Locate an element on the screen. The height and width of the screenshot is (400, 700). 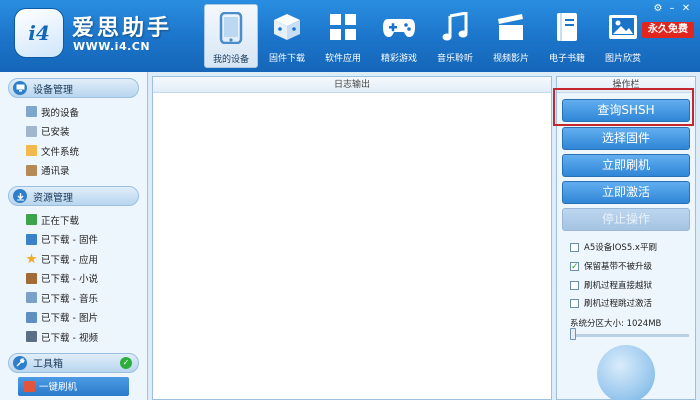
nav-firmware-download: 固件下载 is located at coordinates (287, 36).